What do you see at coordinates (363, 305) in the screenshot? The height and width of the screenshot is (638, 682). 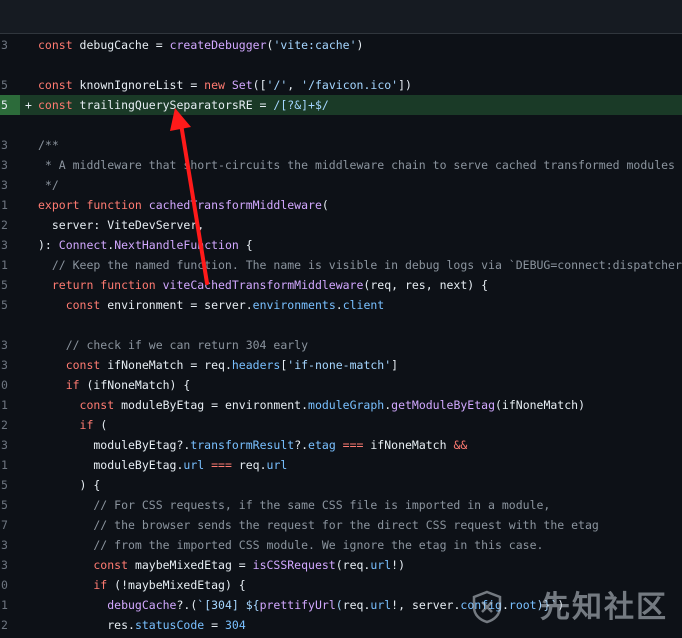 I see `code-token: client` at bounding box center [363, 305].